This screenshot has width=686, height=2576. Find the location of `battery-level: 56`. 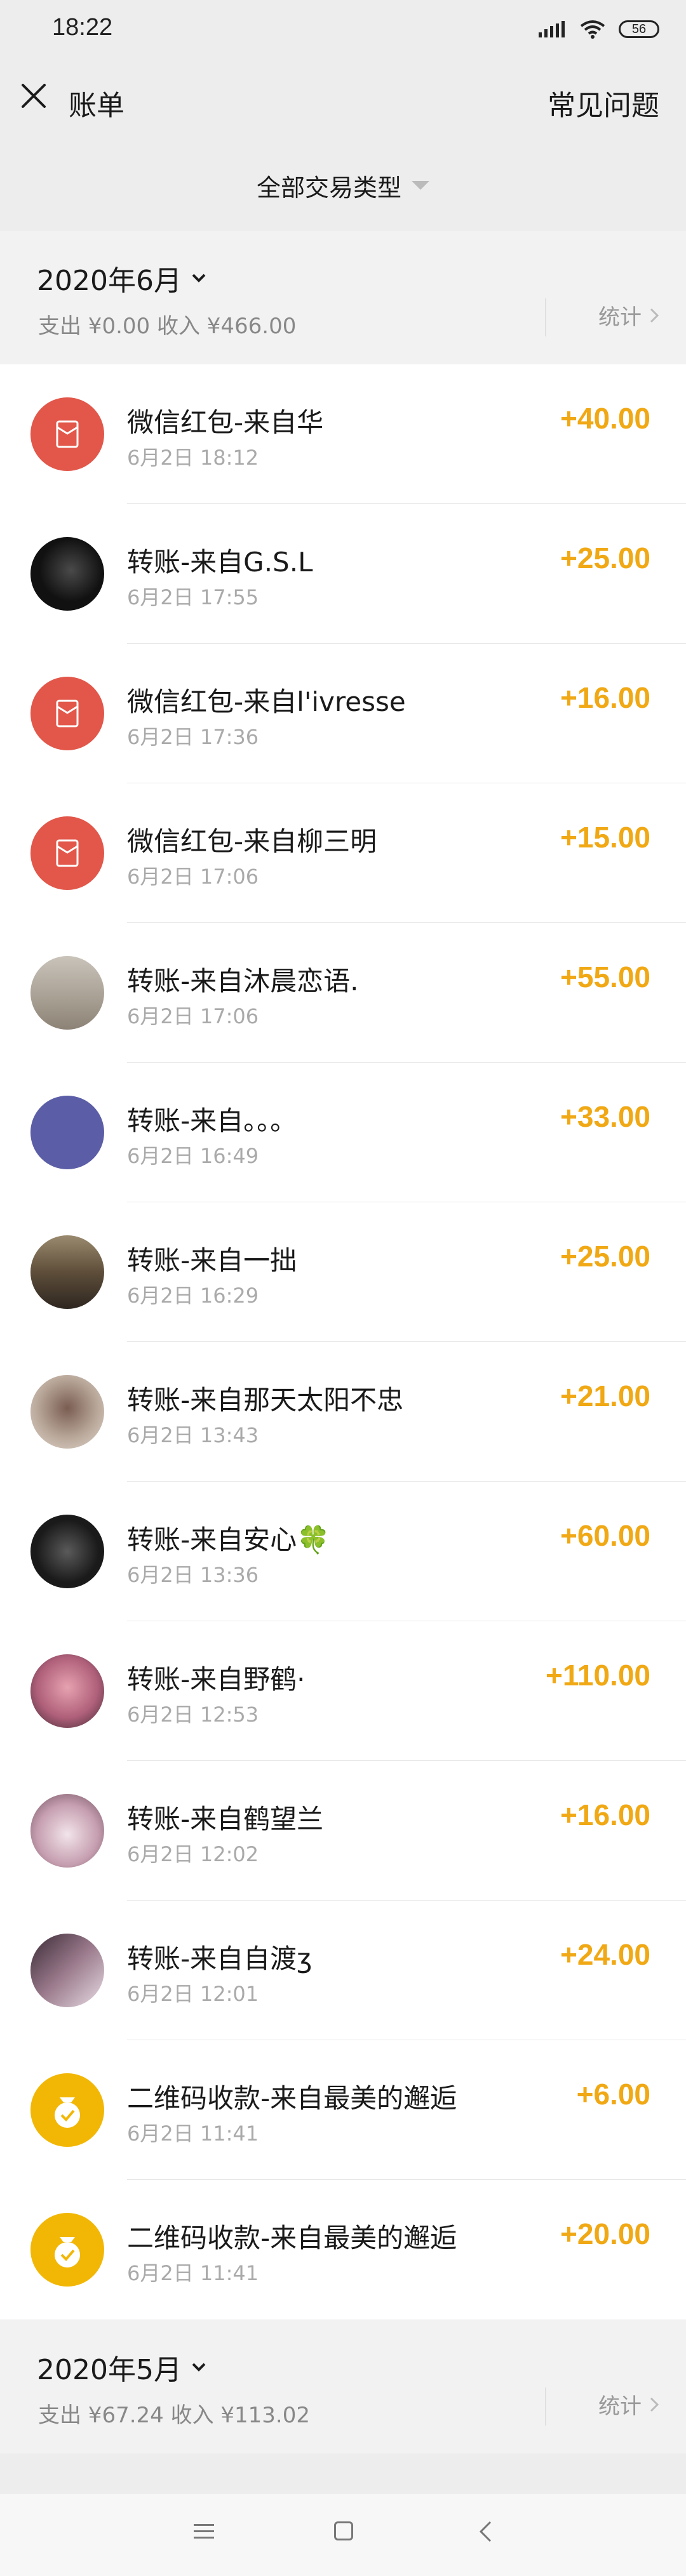

battery-level: 56 is located at coordinates (639, 29).